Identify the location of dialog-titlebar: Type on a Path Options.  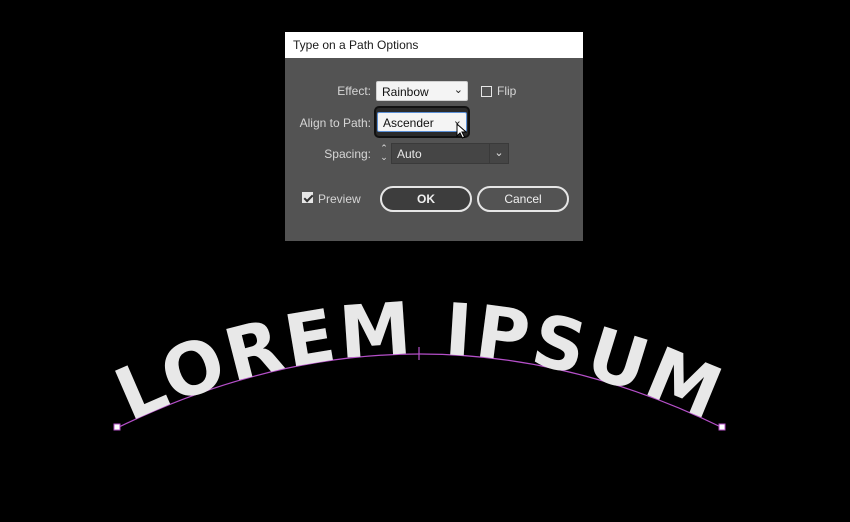
(434, 45).